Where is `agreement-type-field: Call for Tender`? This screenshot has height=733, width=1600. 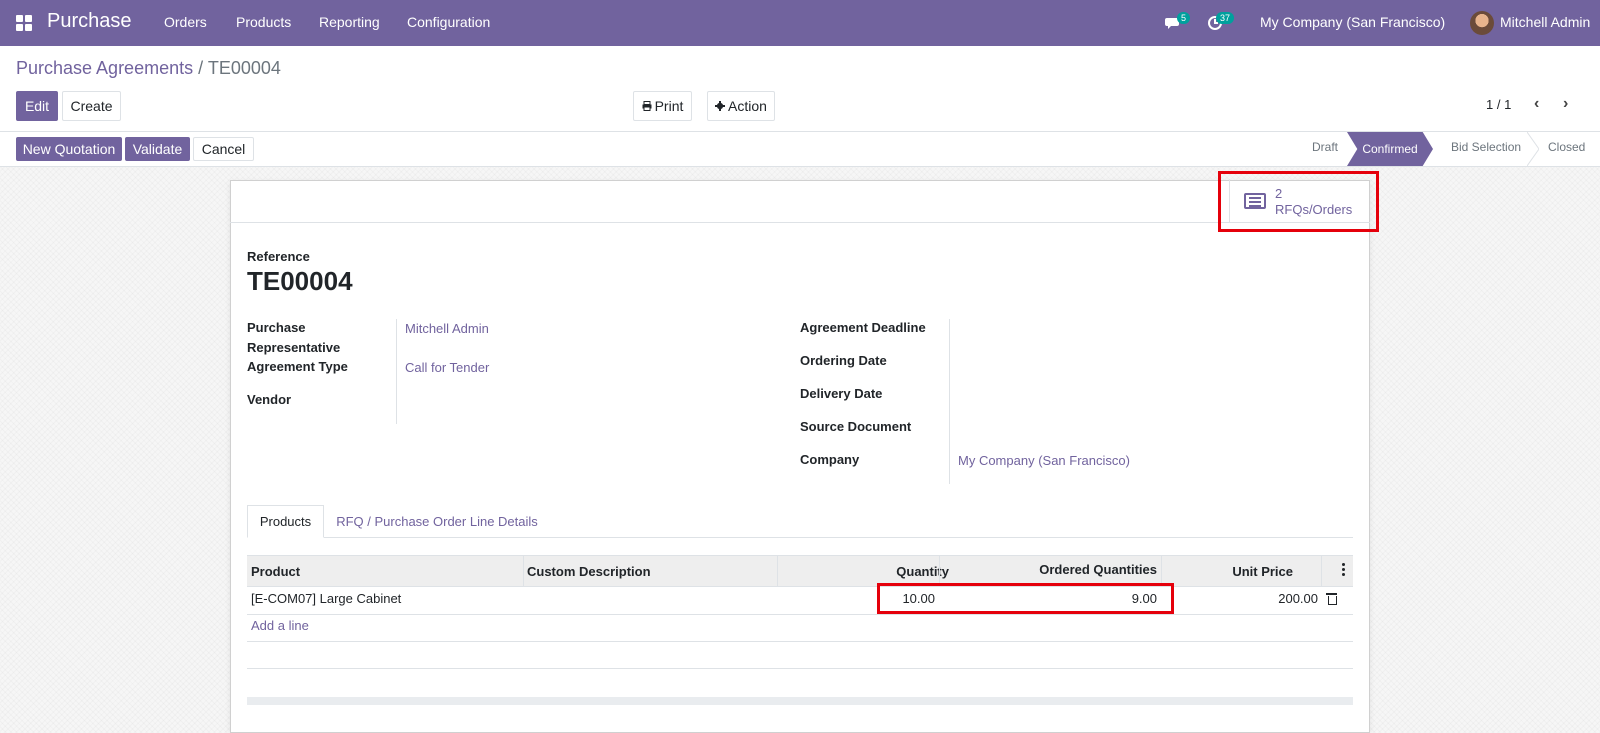
agreement-type-field: Call for Tender is located at coordinates (447, 367).